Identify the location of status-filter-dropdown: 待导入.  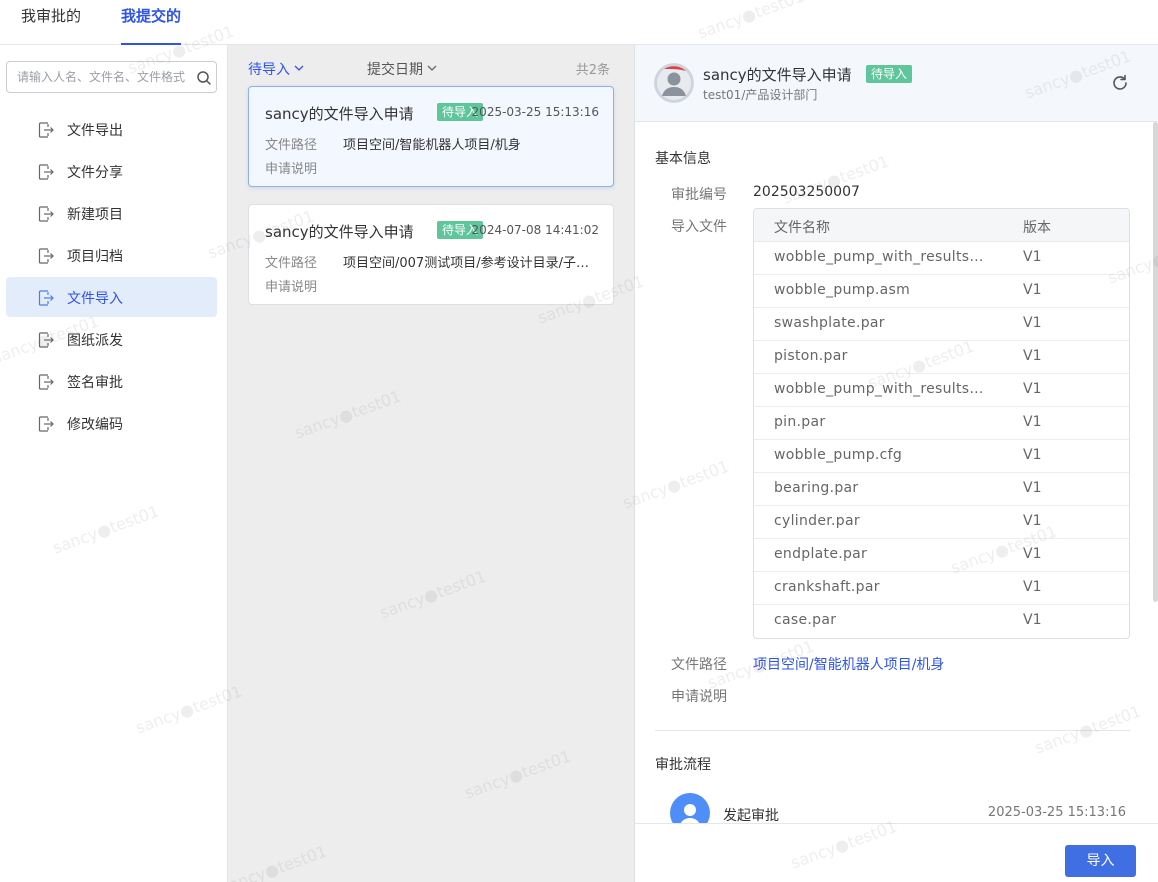
(276, 69).